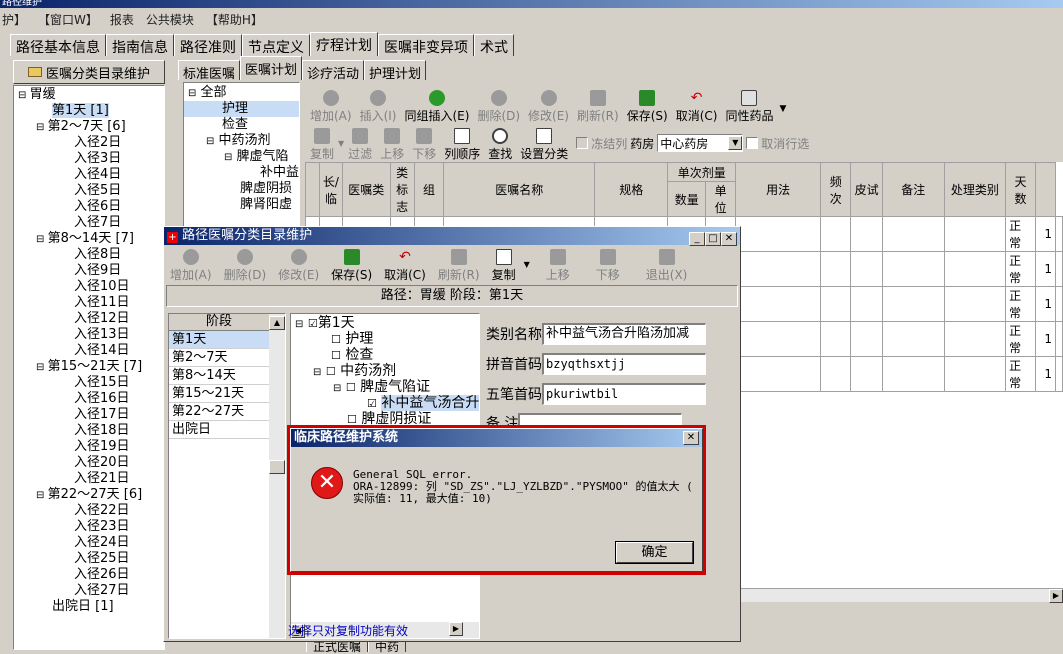 The image size is (1063, 654). I want to click on left-tree-node: 入径4日, so click(89, 175).